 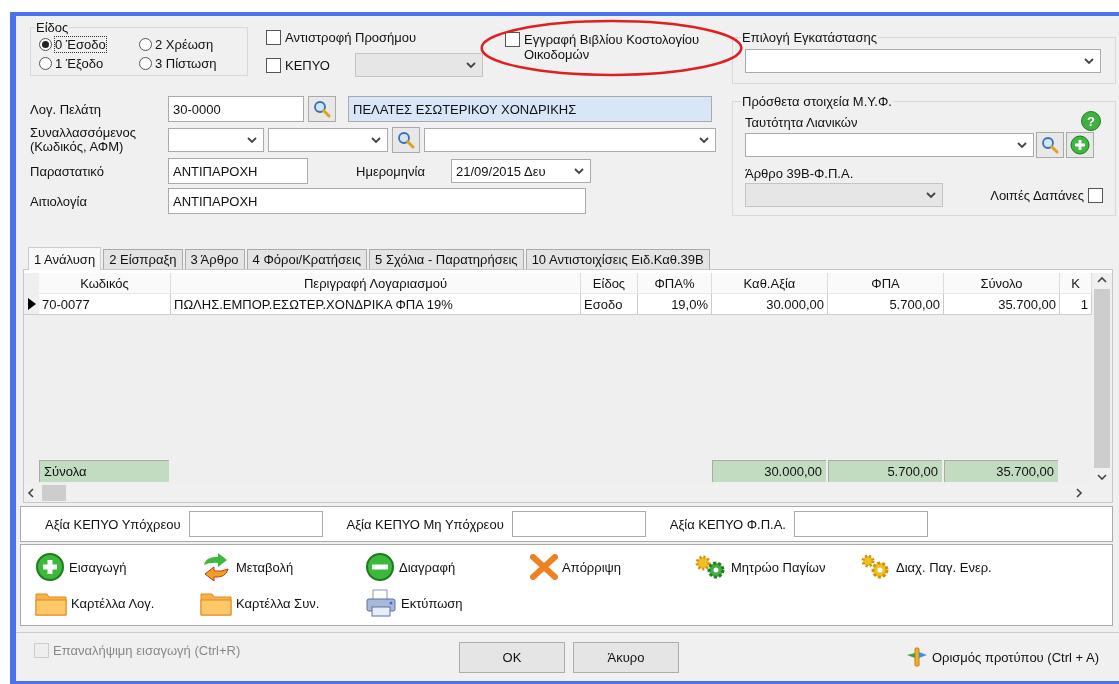 What do you see at coordinates (89, 44) in the screenshot?
I see `radio-button: 0 Έσοδο` at bounding box center [89, 44].